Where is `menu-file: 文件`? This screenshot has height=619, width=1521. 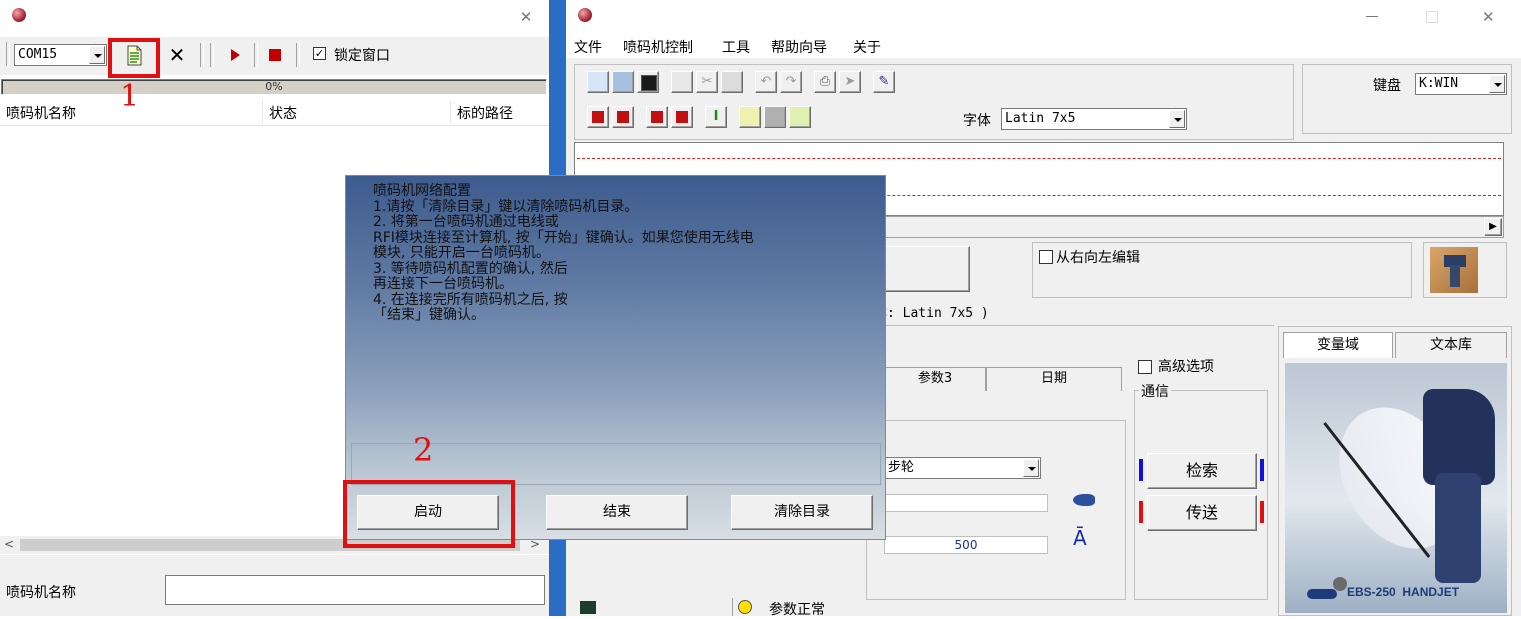
menu-file: 文件 is located at coordinates (588, 47).